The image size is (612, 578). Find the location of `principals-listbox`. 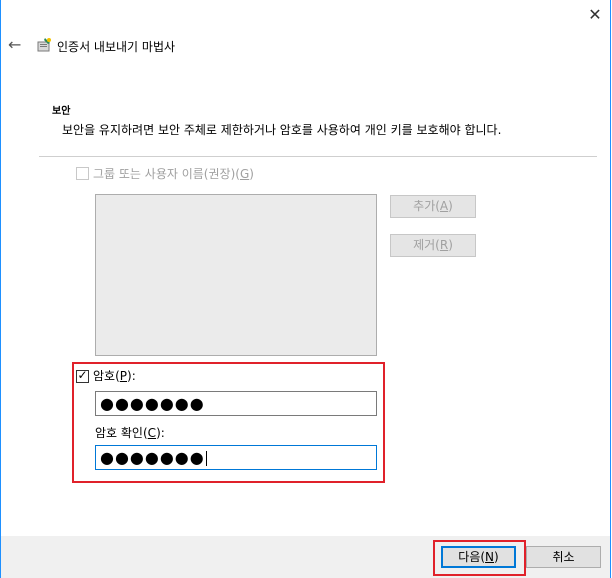

principals-listbox is located at coordinates (236, 275).